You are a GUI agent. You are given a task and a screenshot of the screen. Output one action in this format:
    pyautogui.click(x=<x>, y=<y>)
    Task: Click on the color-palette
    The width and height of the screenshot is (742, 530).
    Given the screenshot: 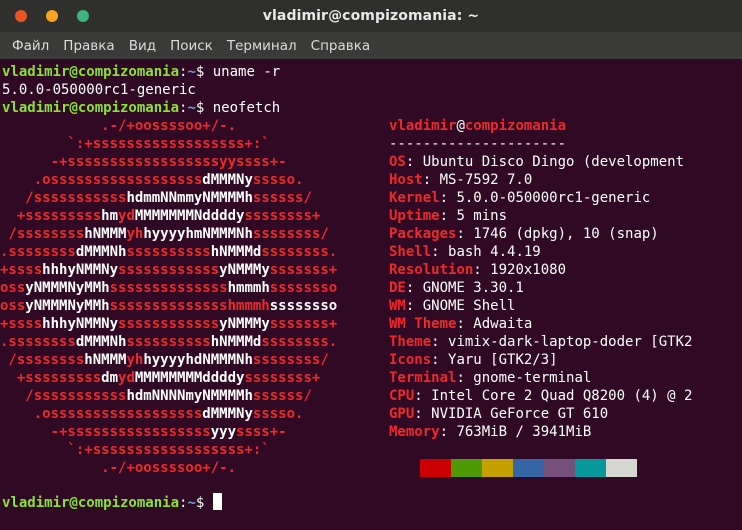 What is the action you would take?
    pyautogui.click(x=513, y=468)
    